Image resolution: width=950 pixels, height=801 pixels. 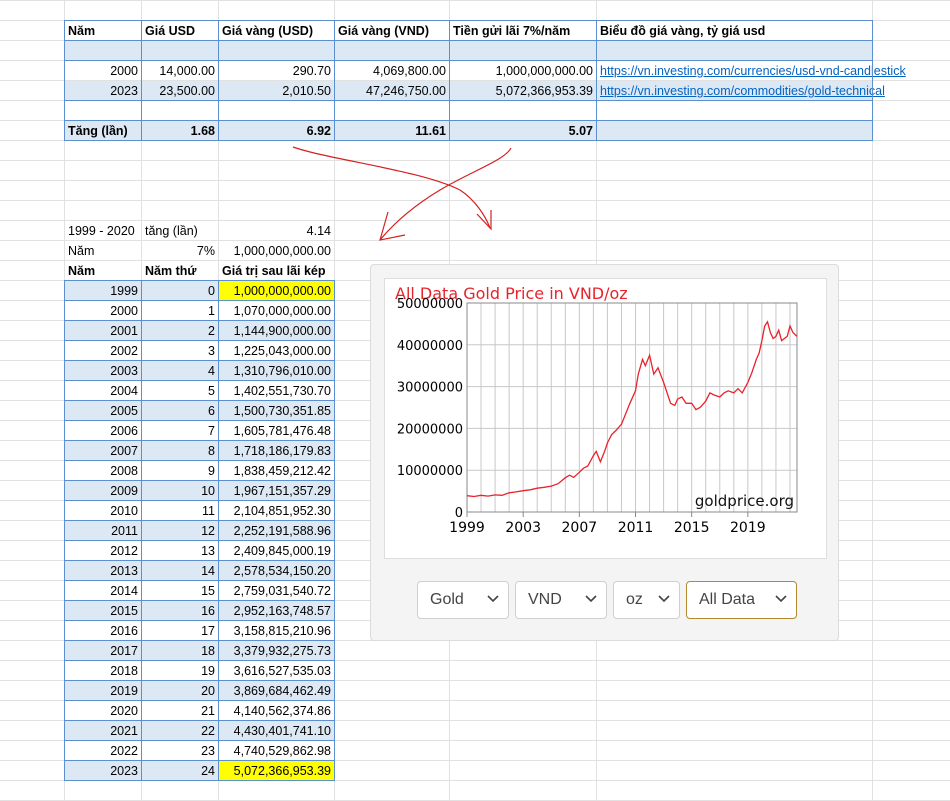 What do you see at coordinates (103, 251) in the screenshot?
I see `year-label: Năm` at bounding box center [103, 251].